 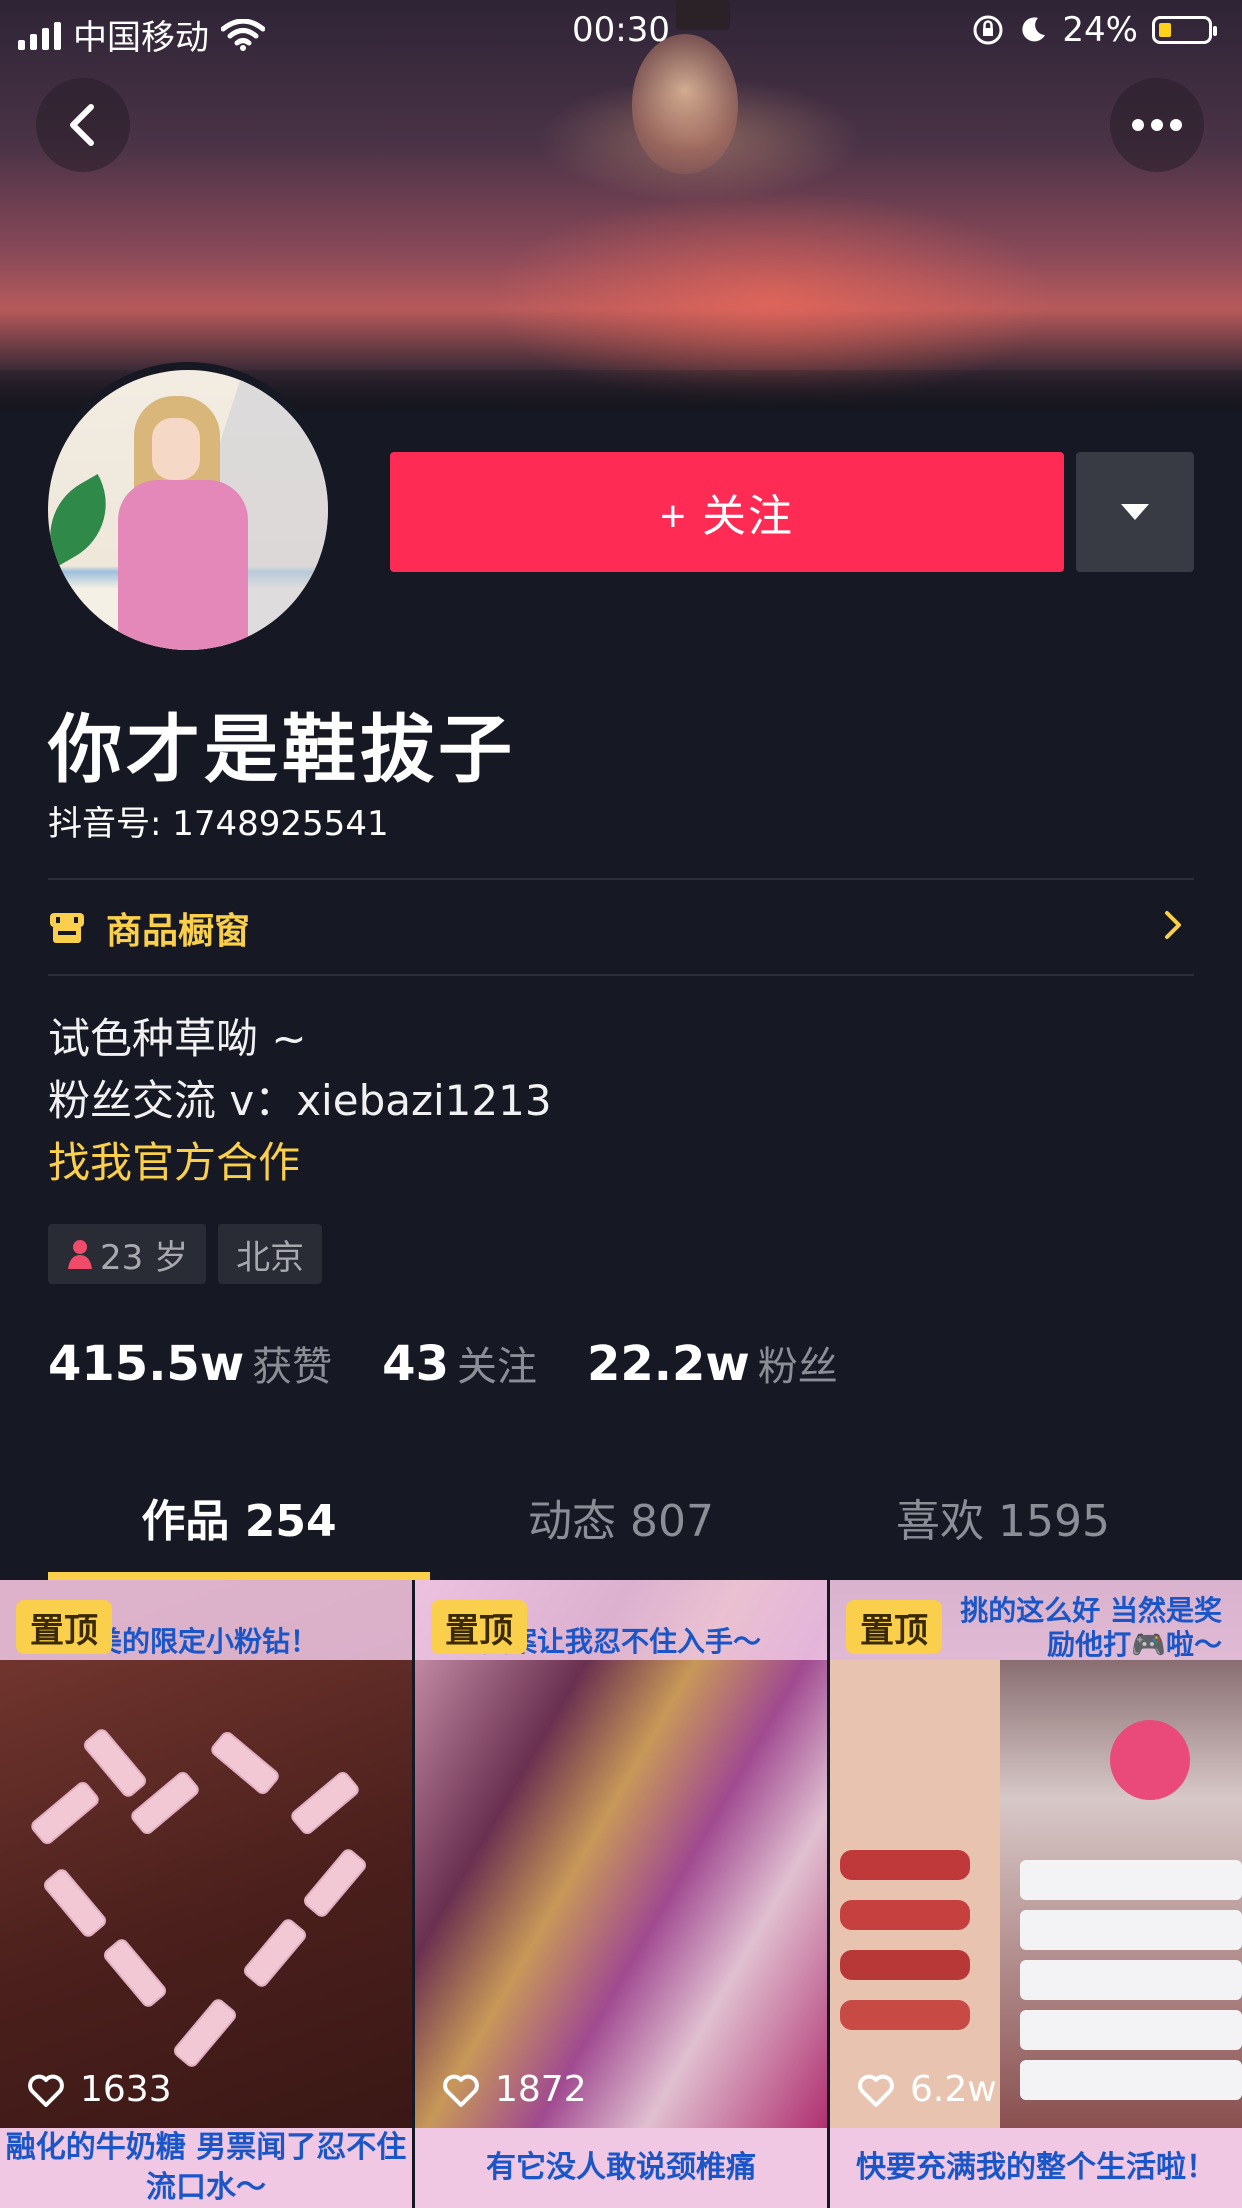 I want to click on avatar, so click(x=188, y=510).